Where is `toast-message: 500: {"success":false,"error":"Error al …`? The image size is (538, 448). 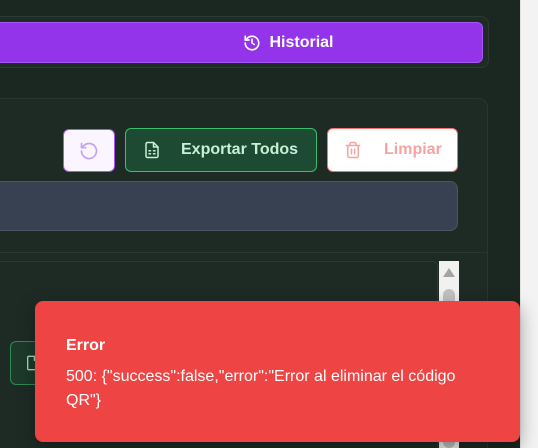 toast-message: 500: {"success":false,"error":"Error al … is located at coordinates (261, 388).